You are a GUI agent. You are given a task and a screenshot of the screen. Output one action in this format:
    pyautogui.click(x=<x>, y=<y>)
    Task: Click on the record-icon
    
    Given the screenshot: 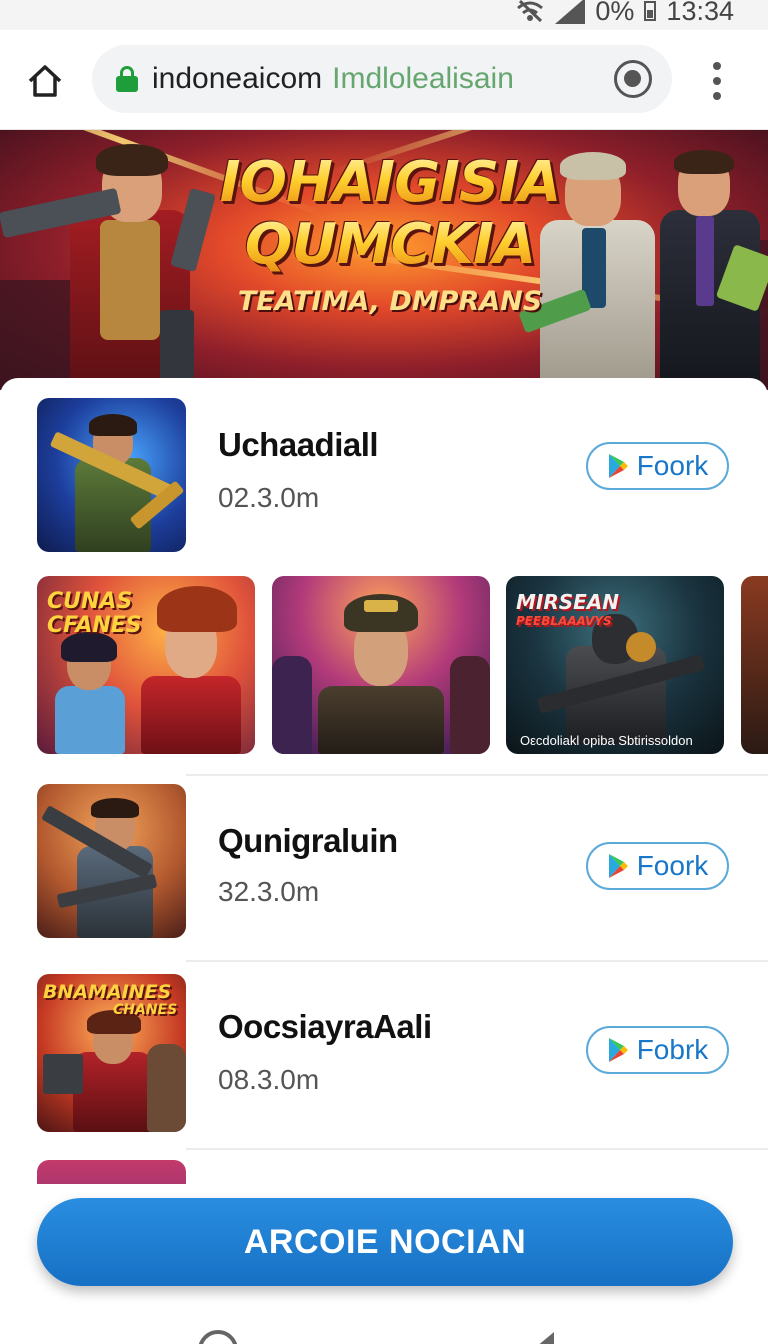 What is the action you would take?
    pyautogui.click(x=633, y=79)
    